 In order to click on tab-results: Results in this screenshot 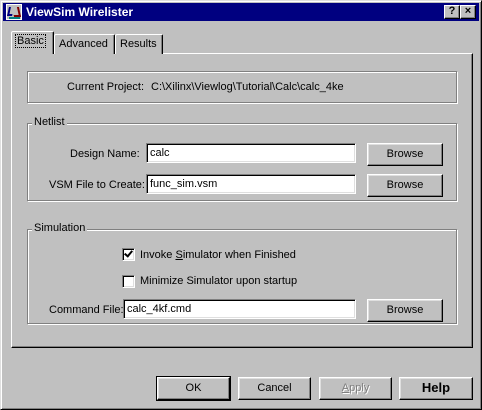, I will do `click(139, 44)`.